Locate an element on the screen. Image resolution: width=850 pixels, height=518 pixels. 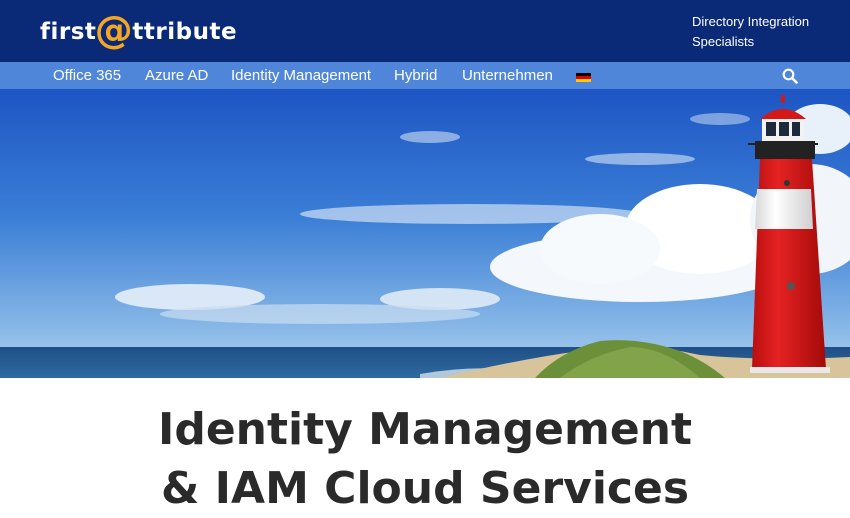
nav-item-azure-ad: Azure AD is located at coordinates (176, 76).